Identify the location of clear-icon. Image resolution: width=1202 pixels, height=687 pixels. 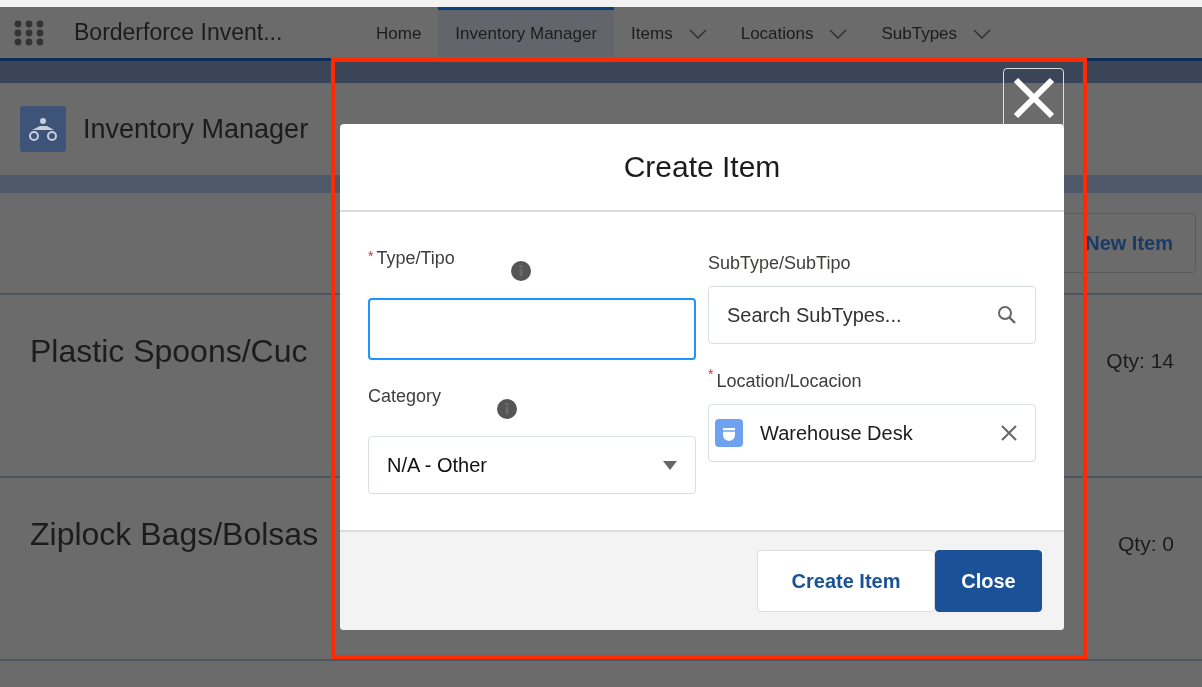
(1009, 433).